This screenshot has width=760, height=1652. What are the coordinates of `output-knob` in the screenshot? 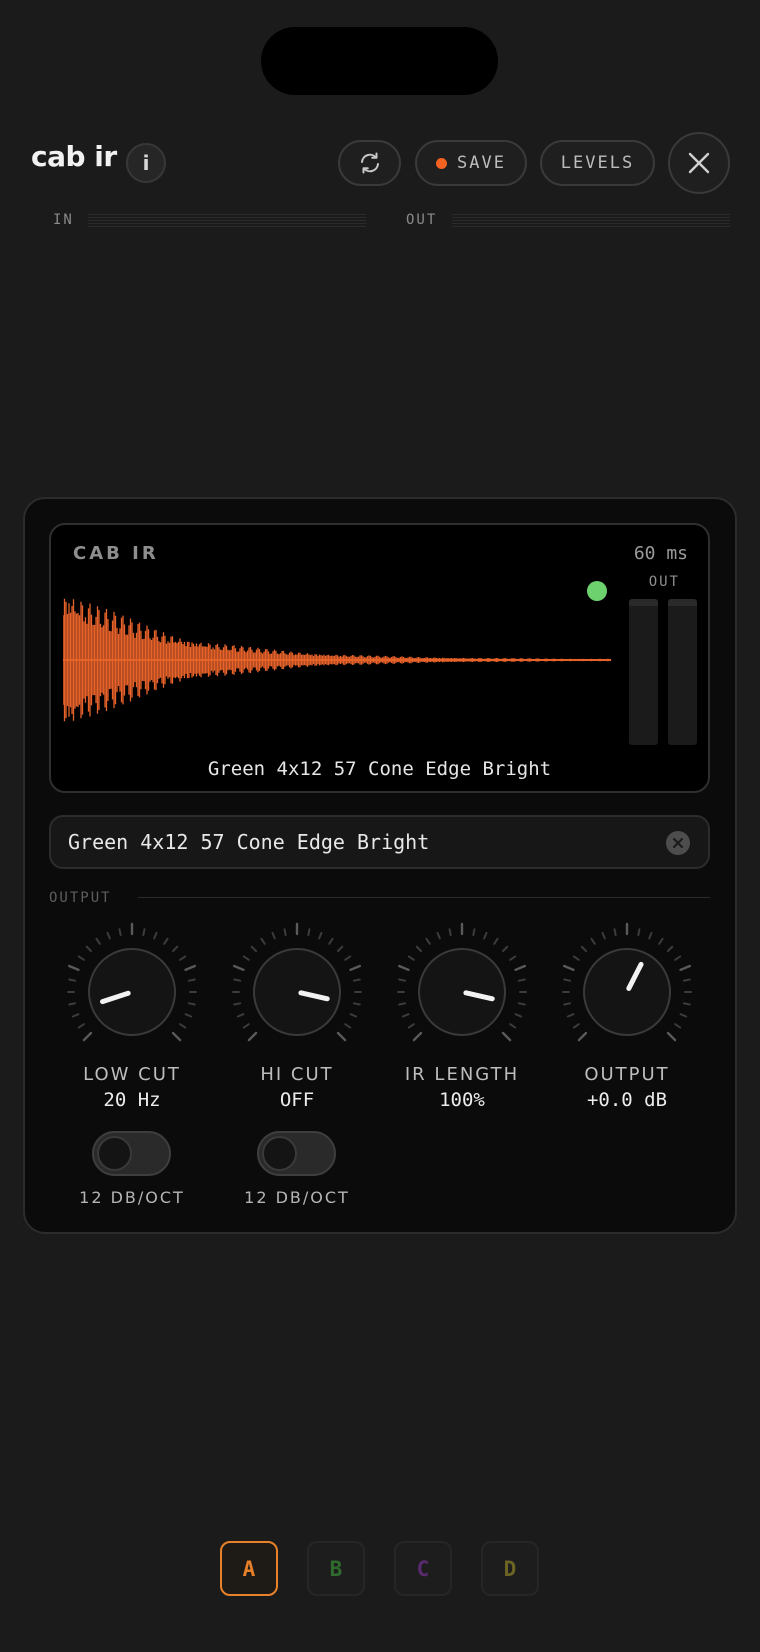 It's located at (627, 992).